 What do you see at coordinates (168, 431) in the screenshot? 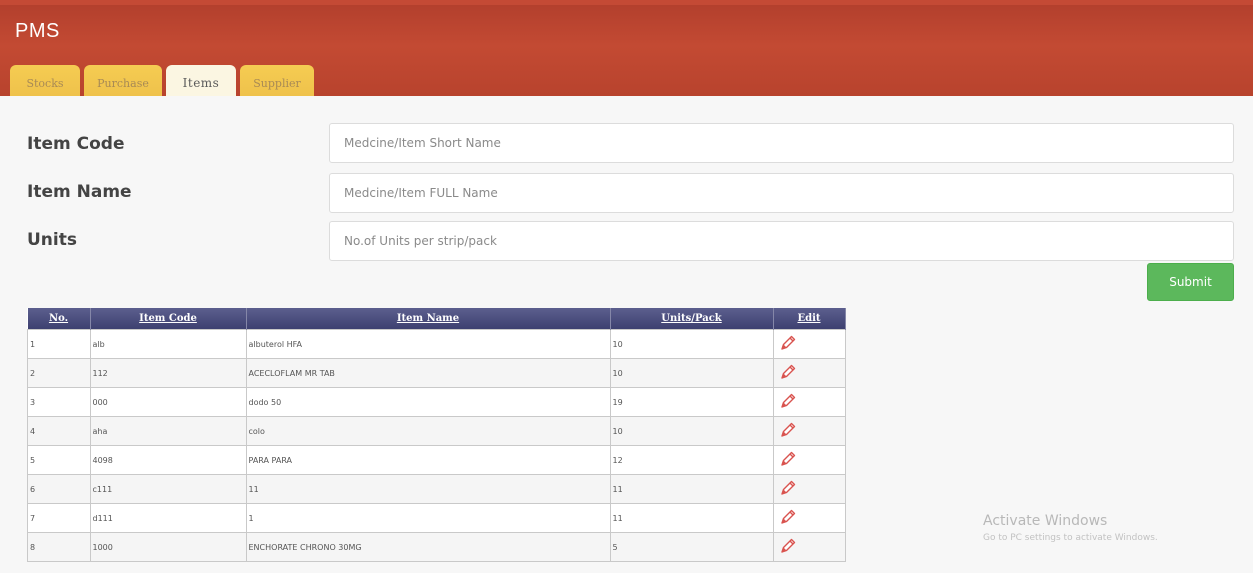
I see `cell-item-code: aha` at bounding box center [168, 431].